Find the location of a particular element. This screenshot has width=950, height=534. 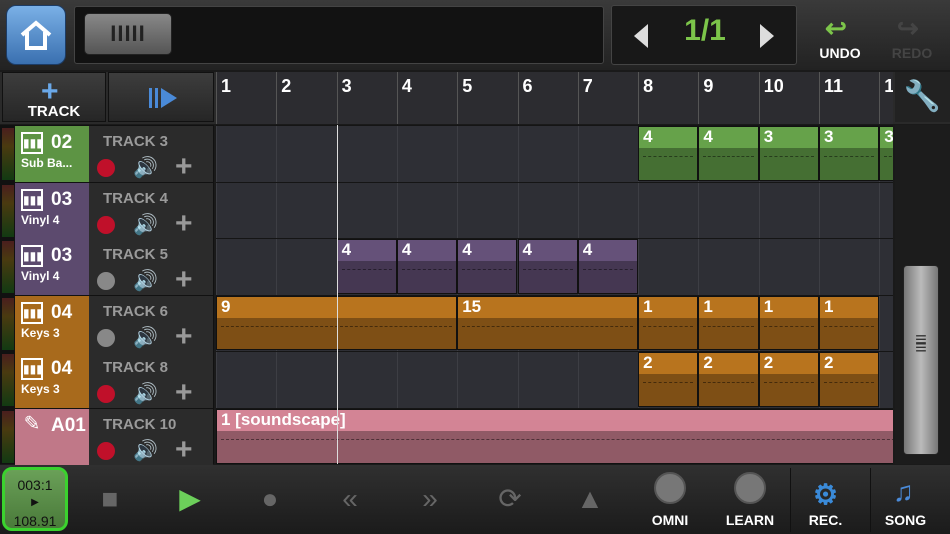

track-header: ✎ A01 TRACK 10 🔊 + is located at coordinates (107, 438).